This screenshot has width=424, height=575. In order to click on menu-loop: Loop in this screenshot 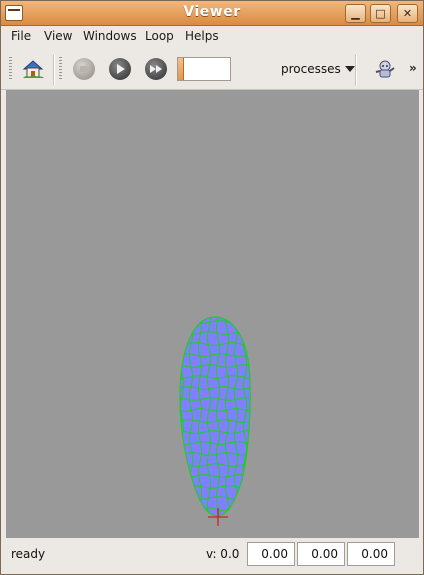, I will do `click(159, 36)`.